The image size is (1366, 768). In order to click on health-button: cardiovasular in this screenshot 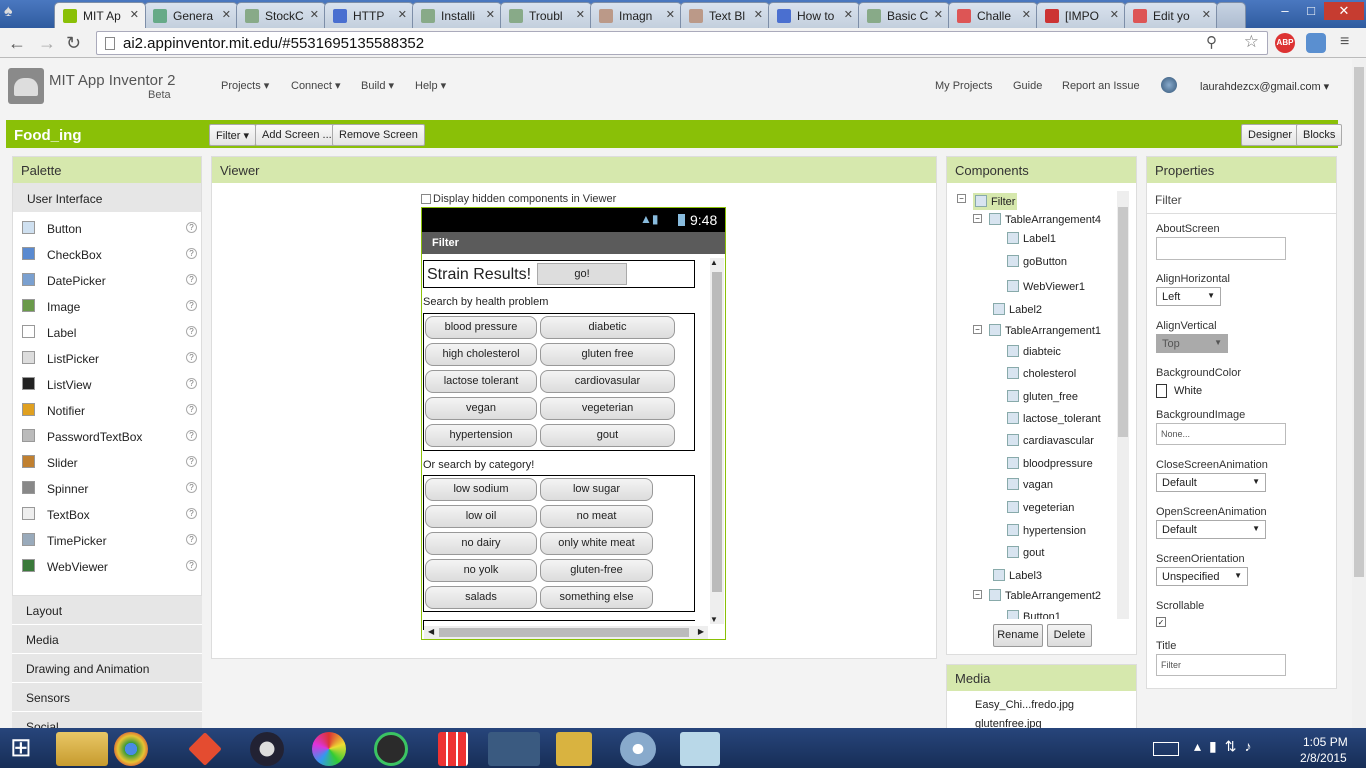, I will do `click(607, 381)`.